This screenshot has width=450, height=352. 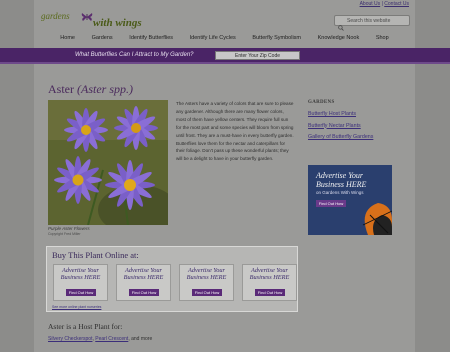 I want to click on sidebar-ad-headline: Advertise Your Business HERE, so click(x=341, y=180).